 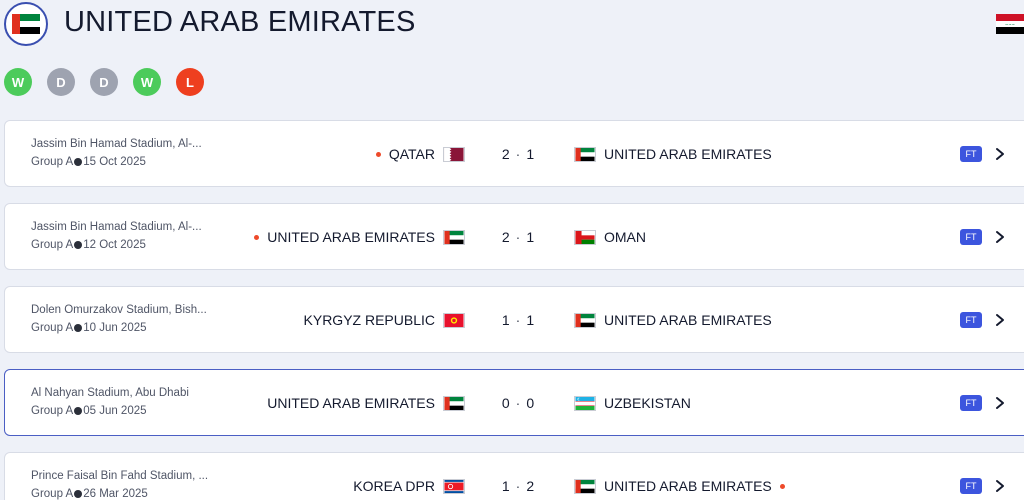 I want to click on uzbekistan-flag-icon, so click(x=585, y=403).